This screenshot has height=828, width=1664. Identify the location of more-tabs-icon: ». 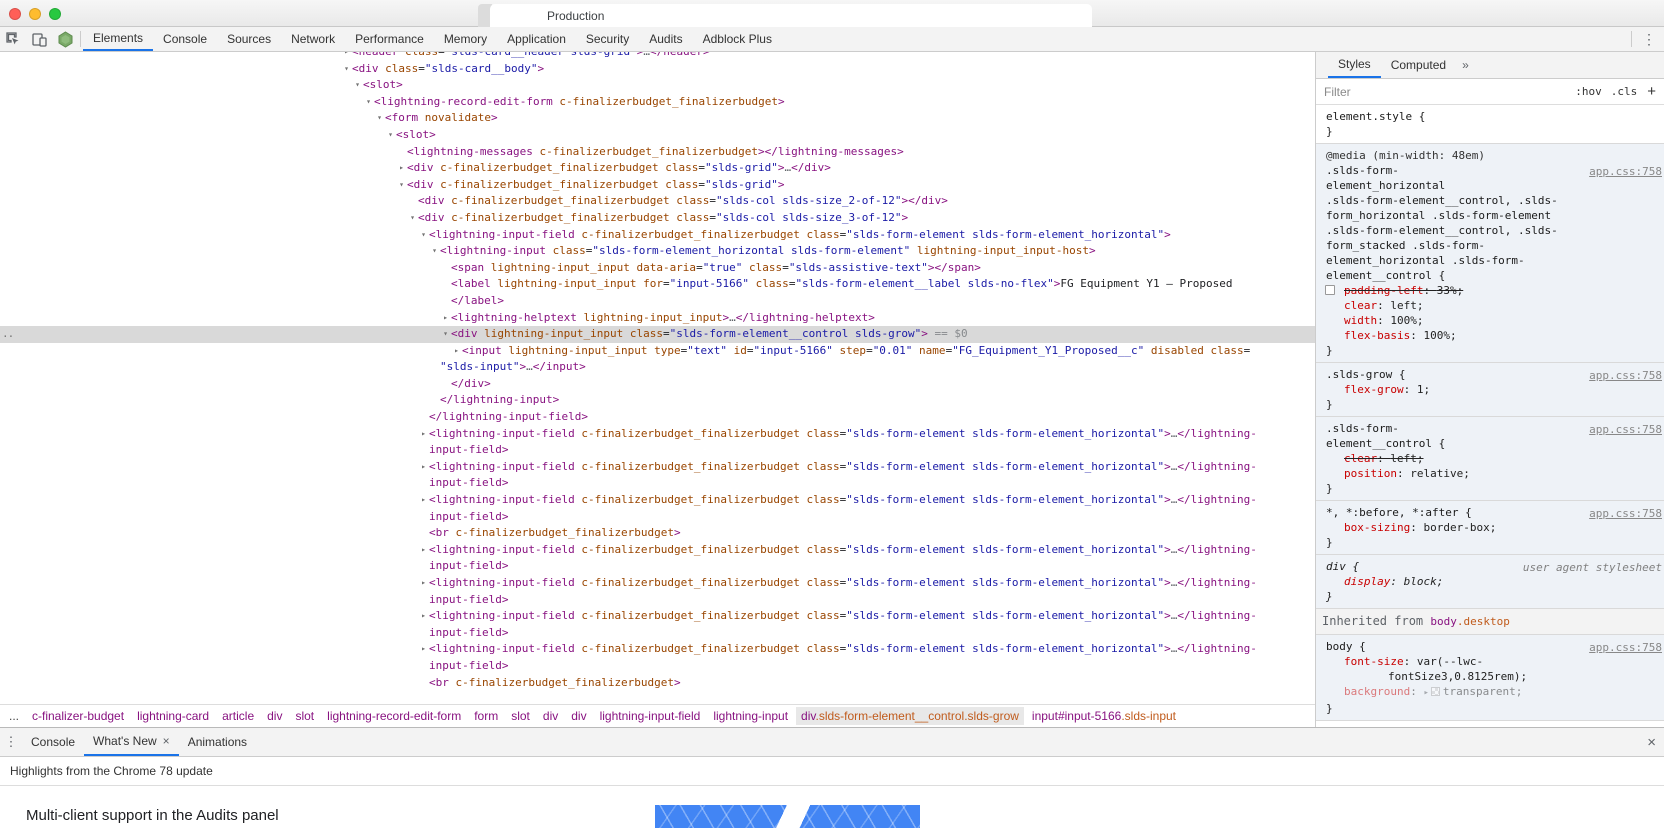
(1465, 65).